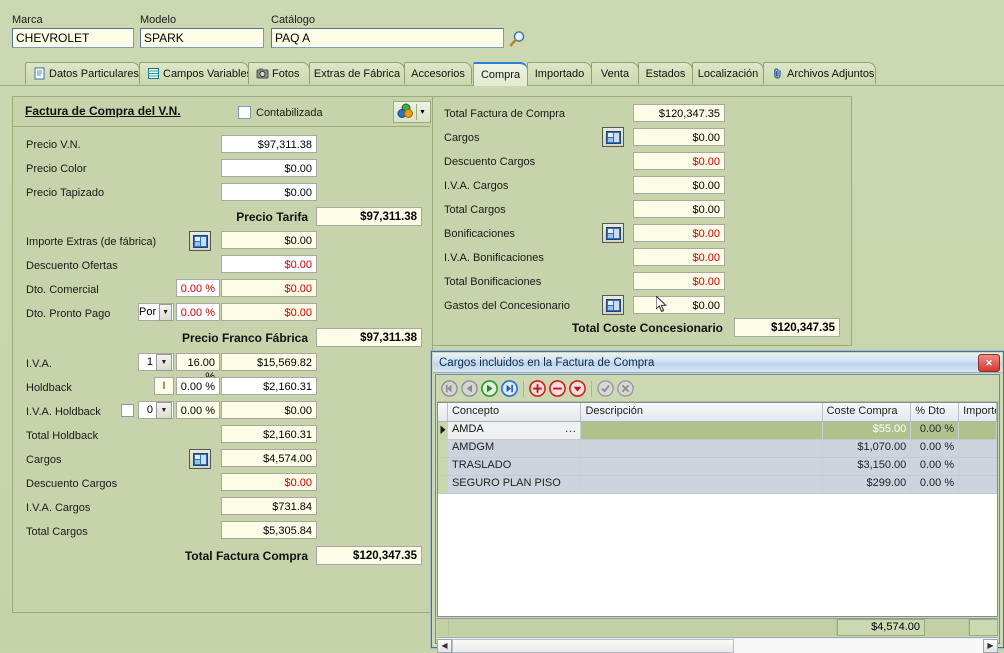 Image resolution: width=1004 pixels, height=653 pixels. What do you see at coordinates (557, 388) in the screenshot?
I see `delete-record-button` at bounding box center [557, 388].